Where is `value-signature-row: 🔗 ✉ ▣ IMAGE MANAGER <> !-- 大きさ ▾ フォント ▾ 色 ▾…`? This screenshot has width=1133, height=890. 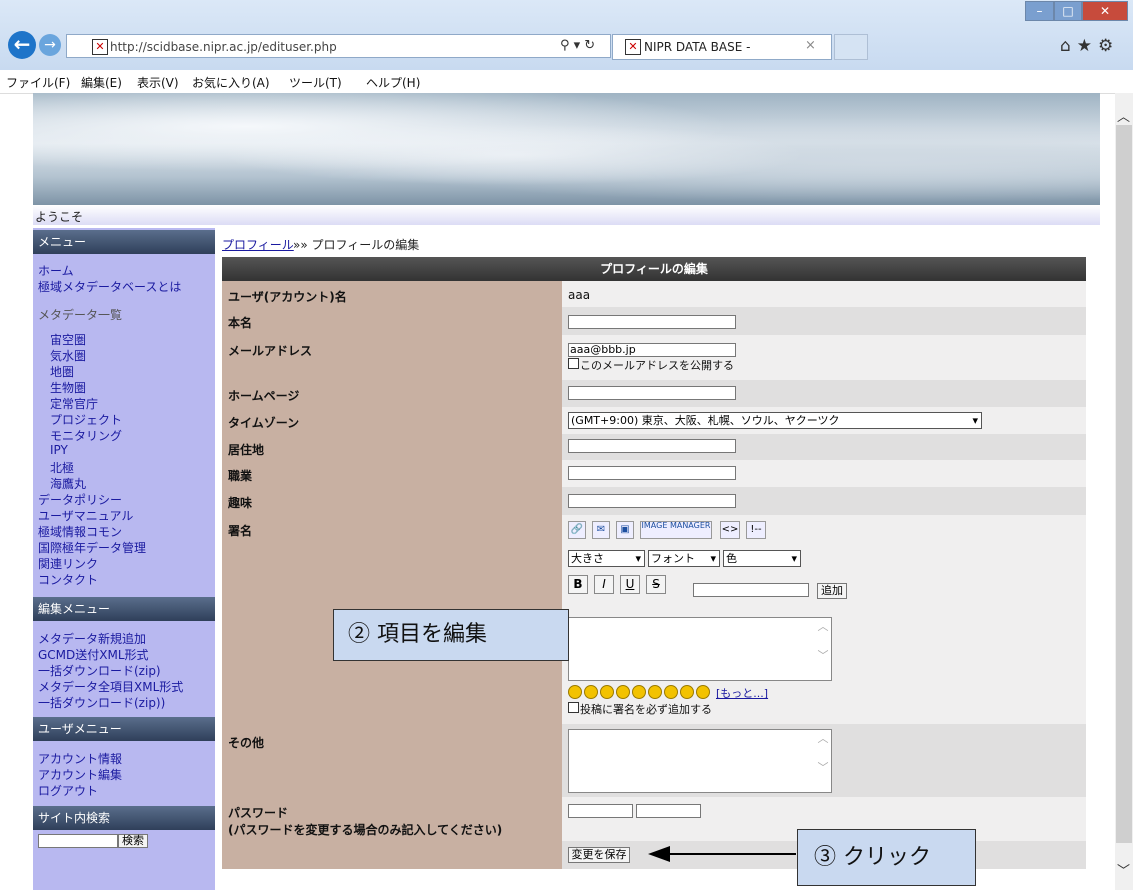 value-signature-row: 🔗 ✉ ▣ IMAGE MANAGER <> !-- 大きさ ▾ フォント ▾ 色 ▾… is located at coordinates (824, 619).